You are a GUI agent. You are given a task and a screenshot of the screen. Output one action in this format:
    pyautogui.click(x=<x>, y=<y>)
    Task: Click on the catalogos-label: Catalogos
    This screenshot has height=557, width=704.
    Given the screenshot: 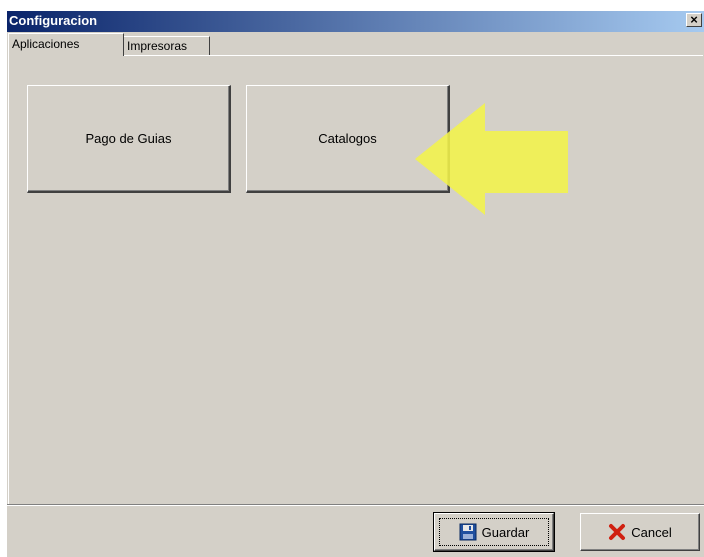 What is the action you would take?
    pyautogui.click(x=347, y=138)
    